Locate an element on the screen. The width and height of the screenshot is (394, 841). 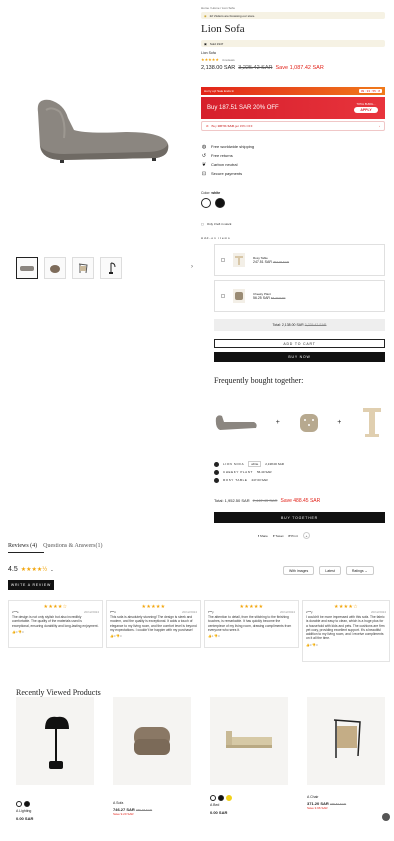
fbt-table-image is located at coordinates (372, 422).